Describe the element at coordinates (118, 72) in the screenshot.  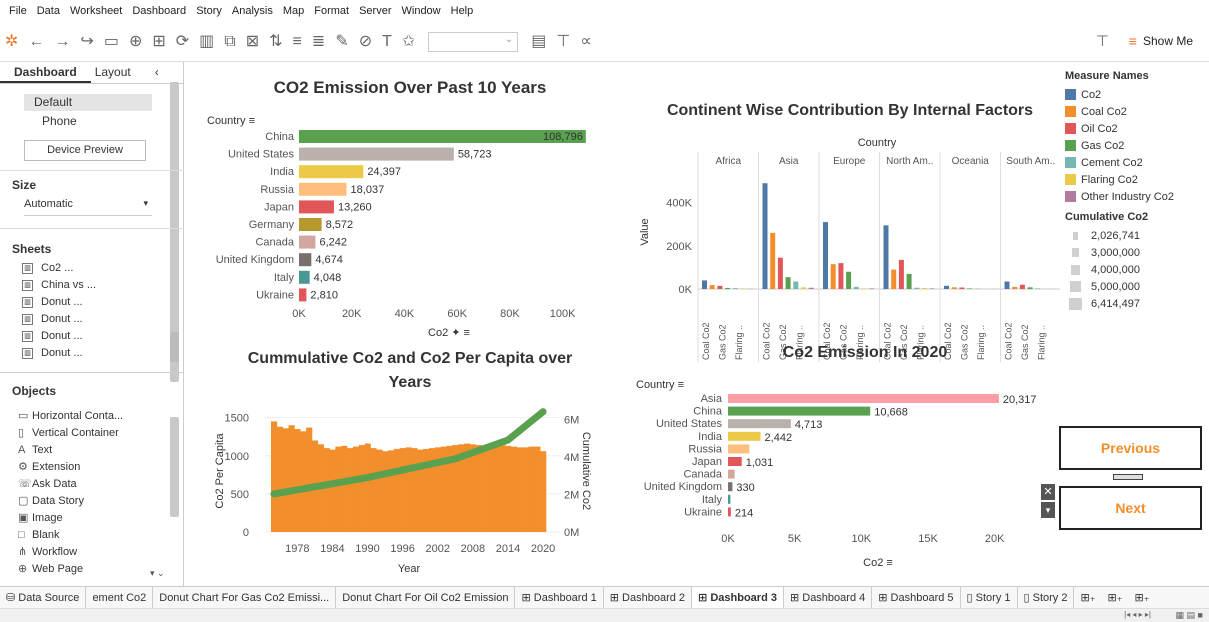
I see `tab-layout: Layout` at that location.